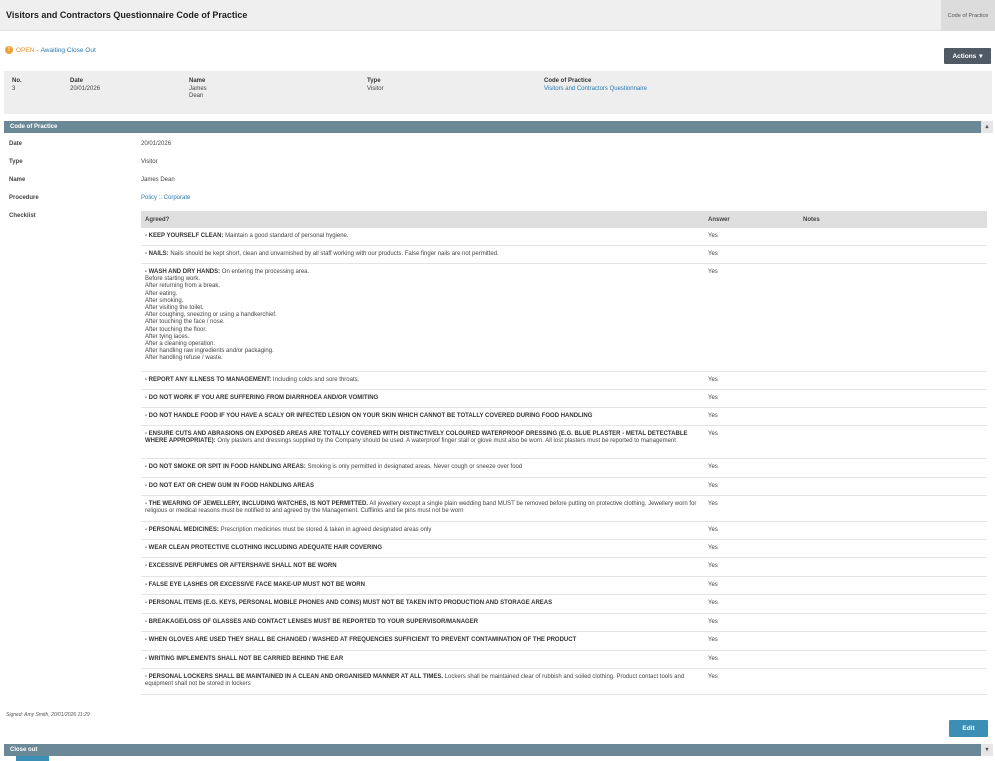 The width and height of the screenshot is (995, 761). I want to click on question-heading: - REPORT ANY ILLNESS TO MANAGEMENT:, so click(208, 380).